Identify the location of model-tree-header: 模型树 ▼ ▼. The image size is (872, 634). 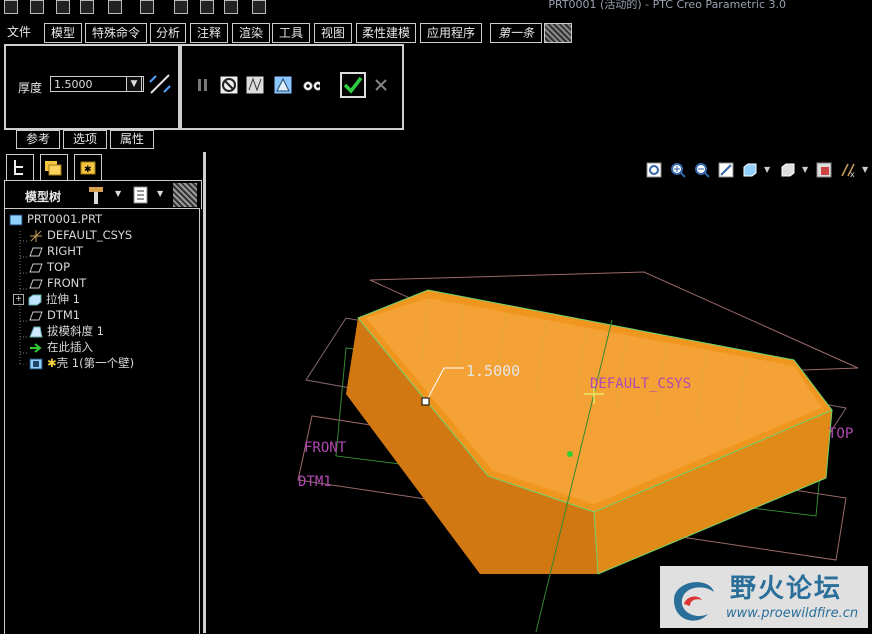
(103, 194).